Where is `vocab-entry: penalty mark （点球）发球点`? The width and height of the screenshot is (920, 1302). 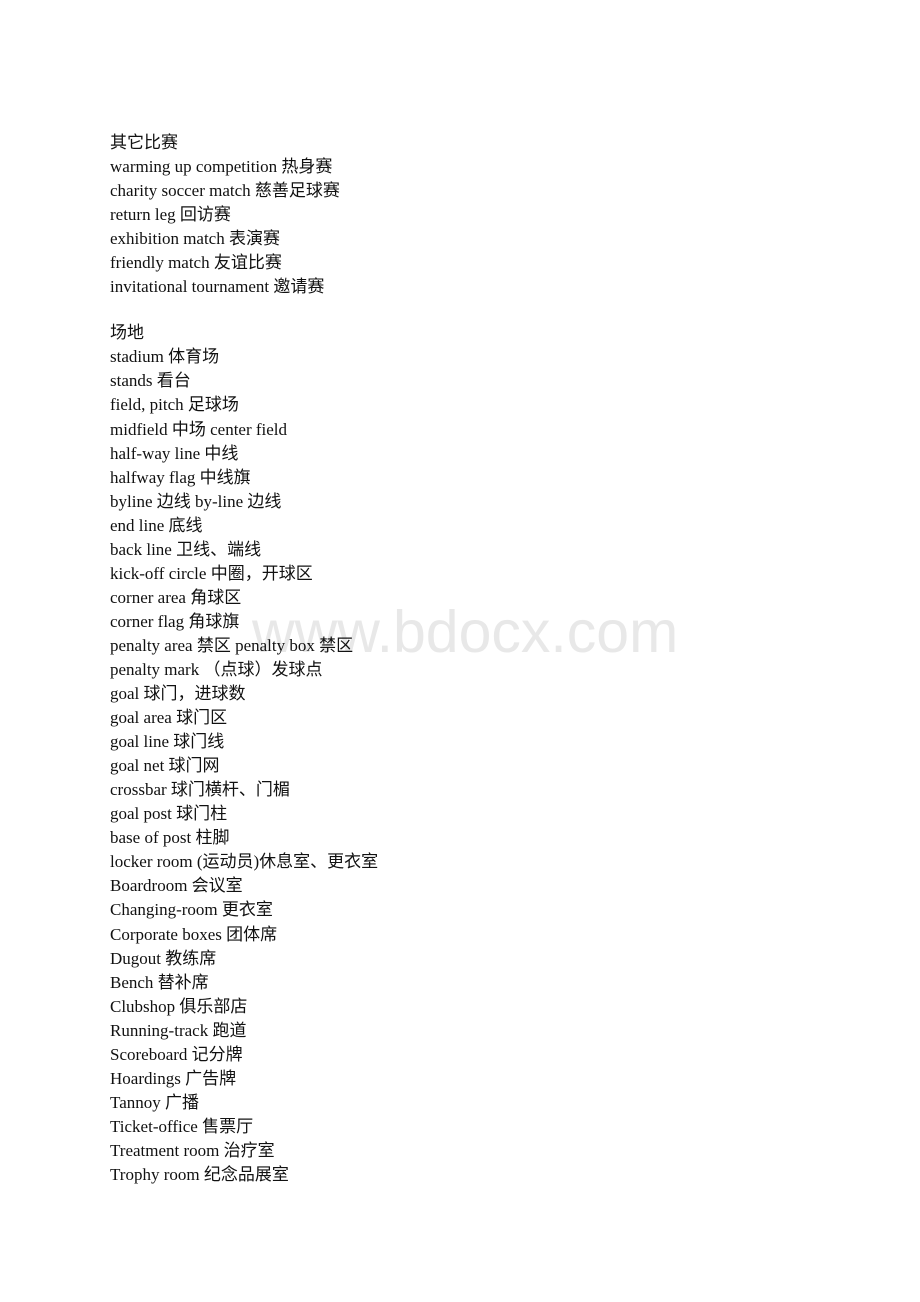 vocab-entry: penalty mark （点球）发球点 is located at coordinates (216, 669).